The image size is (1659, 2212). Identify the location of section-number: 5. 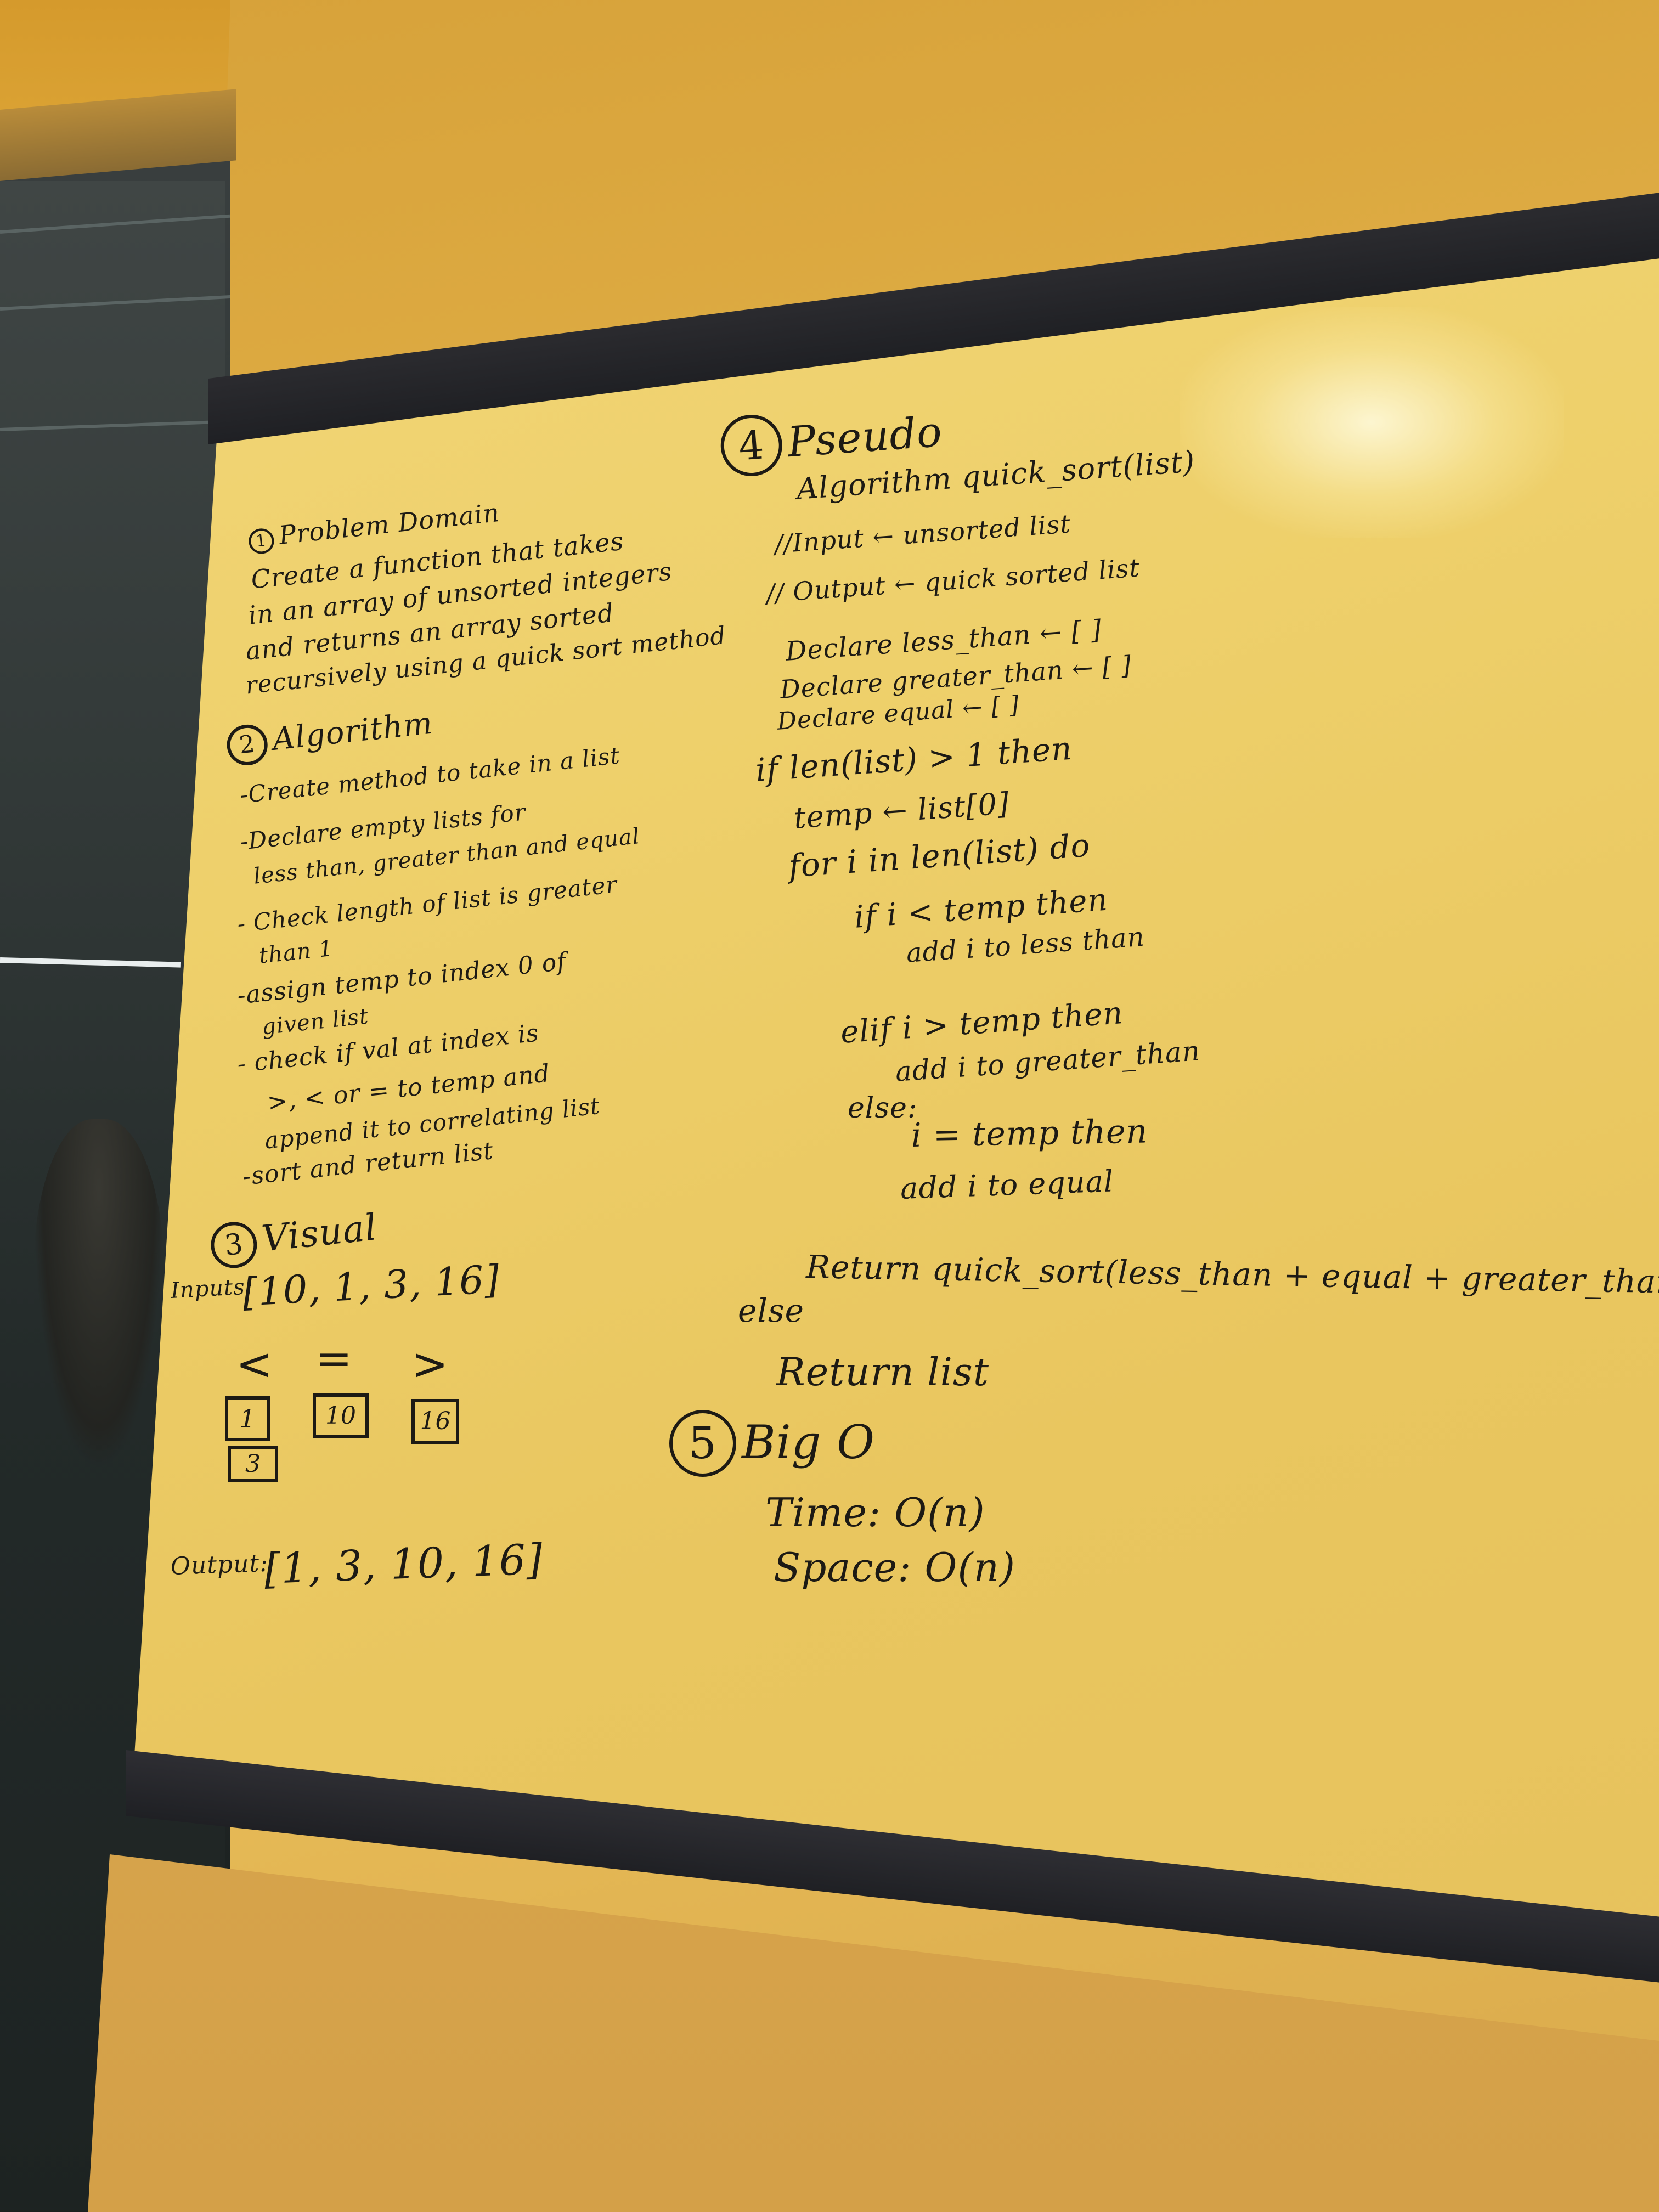
(703, 1444).